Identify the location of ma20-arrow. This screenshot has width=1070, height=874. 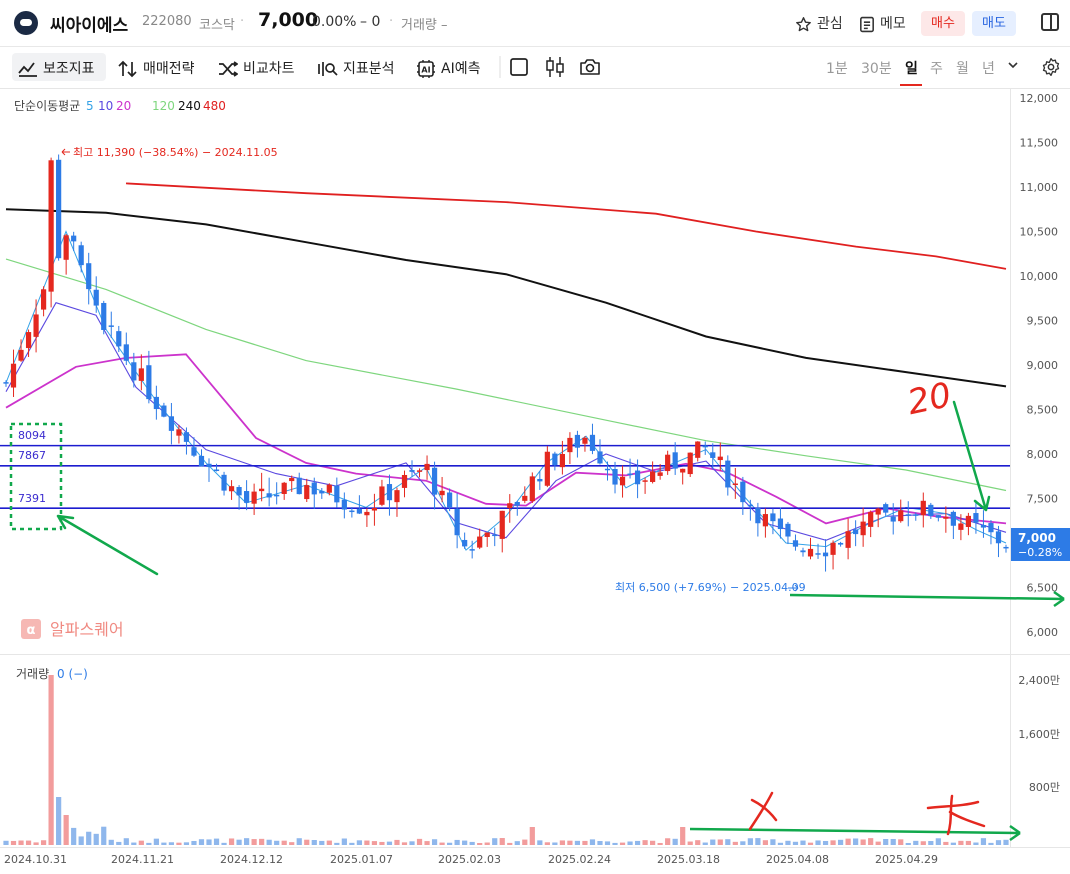
(971, 456).